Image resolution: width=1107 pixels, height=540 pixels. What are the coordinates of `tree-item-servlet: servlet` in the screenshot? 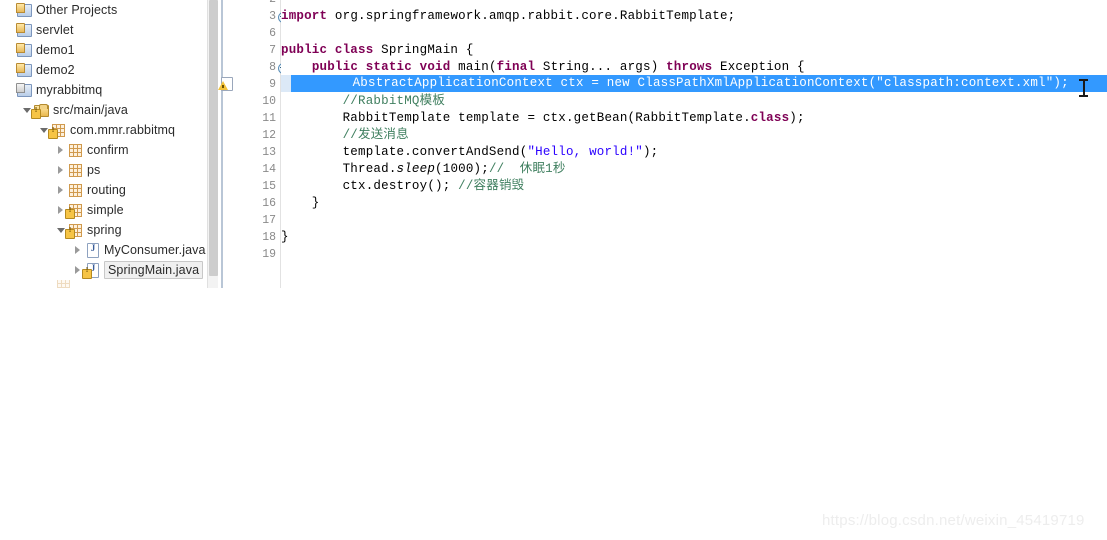 It's located at (37, 30).